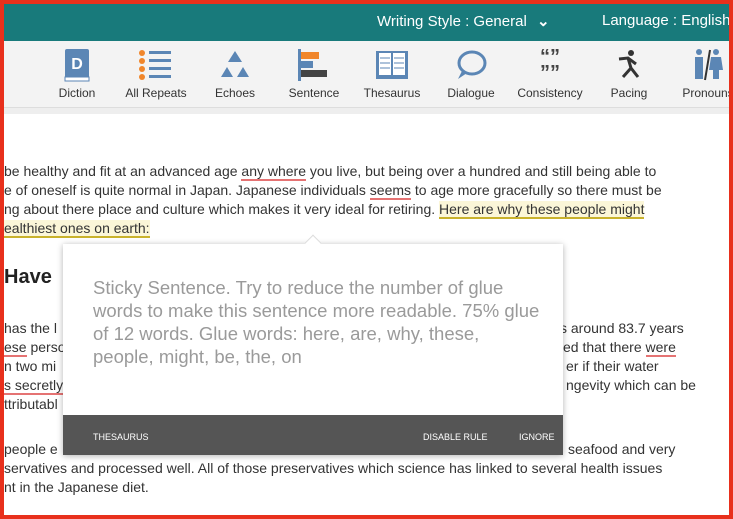 Image resolution: width=733 pixels, height=519 pixels. I want to click on tool-echoes: Echoes, so click(235, 72).